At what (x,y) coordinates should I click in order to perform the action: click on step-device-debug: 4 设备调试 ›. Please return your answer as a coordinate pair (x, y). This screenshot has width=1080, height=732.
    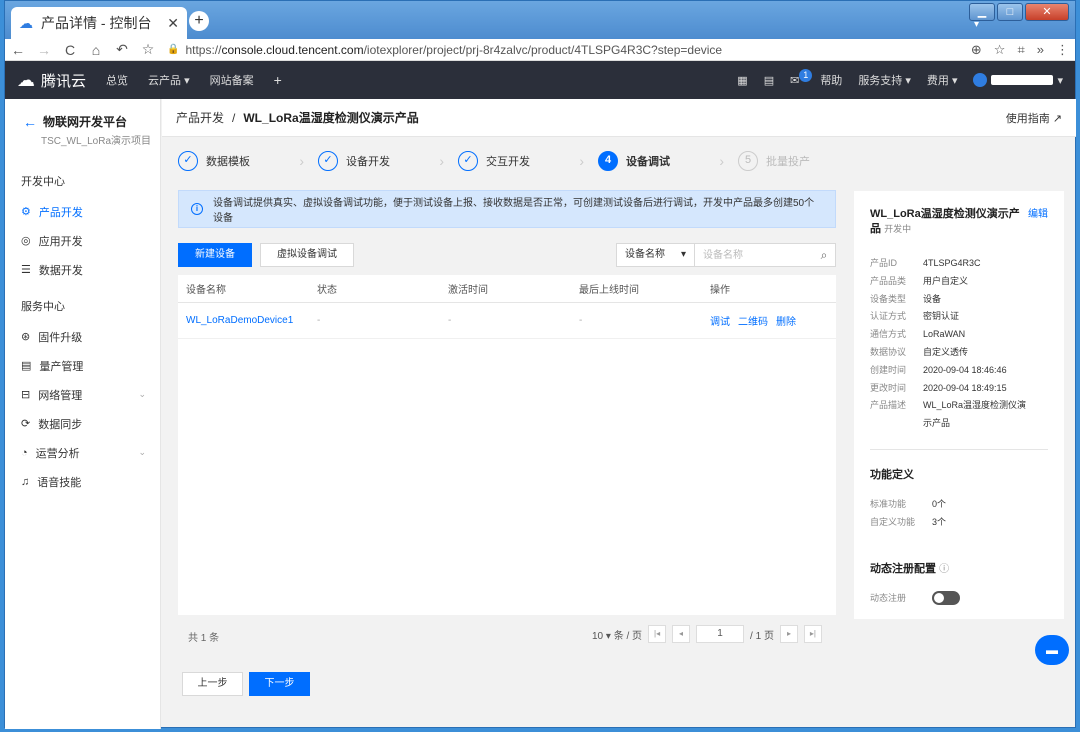
    Looking at the image, I should click on (668, 161).